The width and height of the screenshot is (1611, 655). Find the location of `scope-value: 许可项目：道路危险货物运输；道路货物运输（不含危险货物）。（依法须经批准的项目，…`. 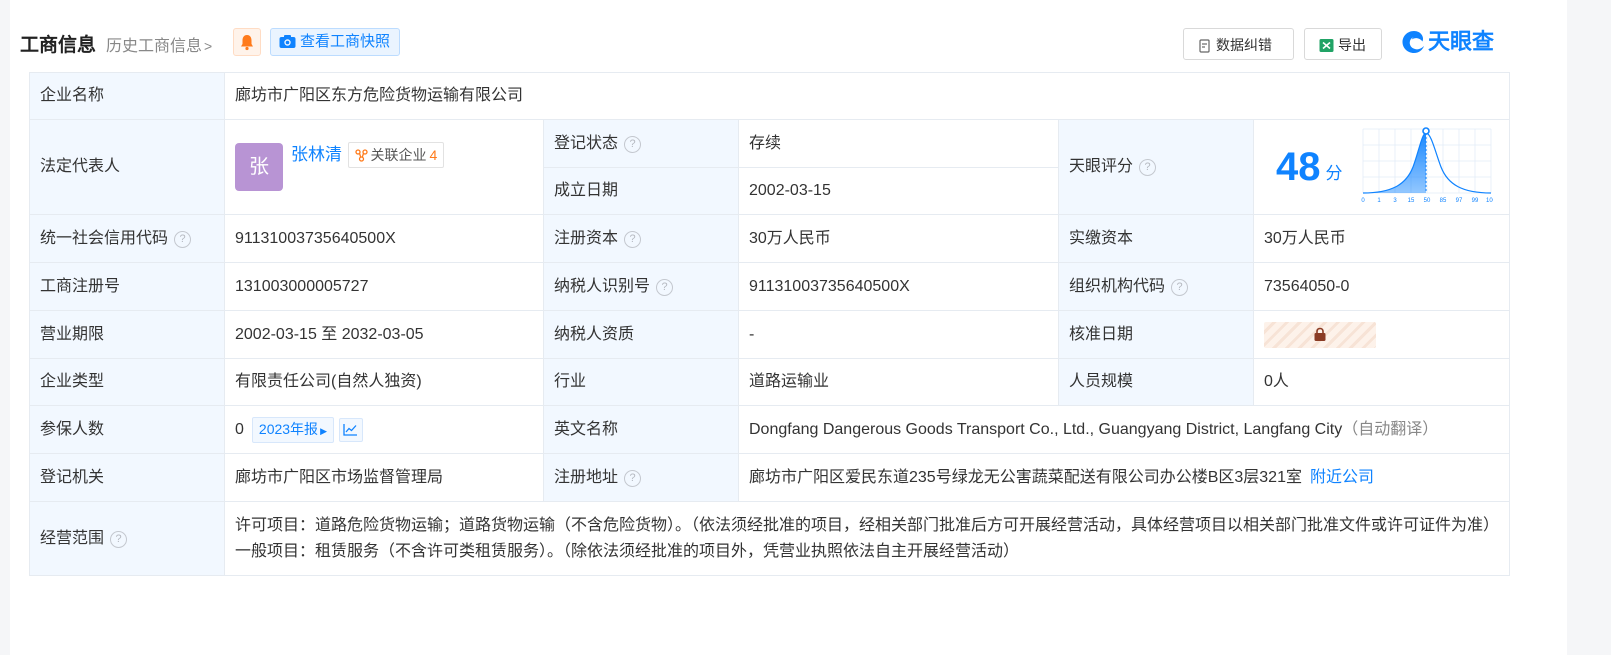

scope-value: 许可项目：道路危险货物运输；道路货物运输（不含危险货物）。（依法须经批准的项目，… is located at coordinates (867, 538).